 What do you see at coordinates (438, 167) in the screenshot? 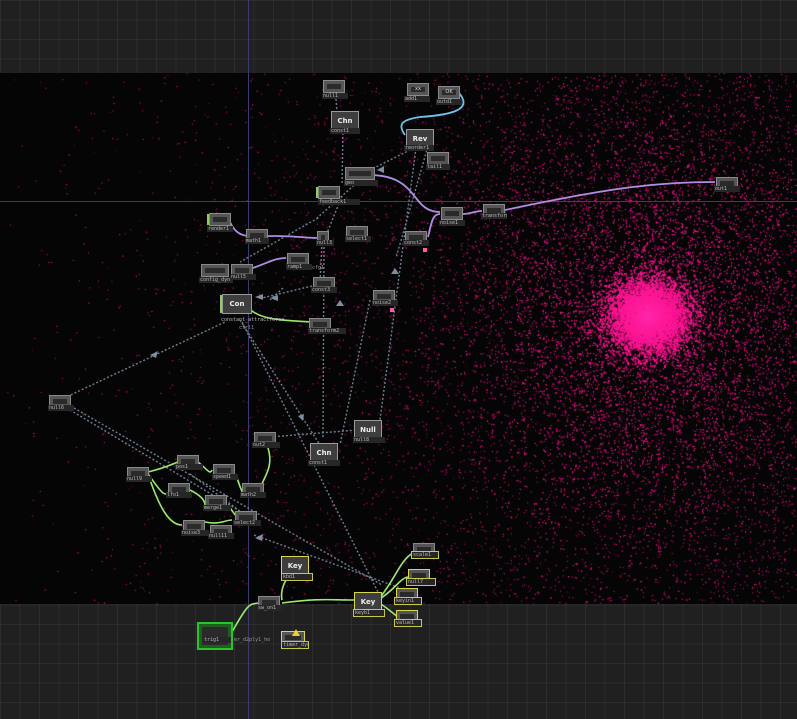
I see `node-label: tail1` at bounding box center [438, 167].